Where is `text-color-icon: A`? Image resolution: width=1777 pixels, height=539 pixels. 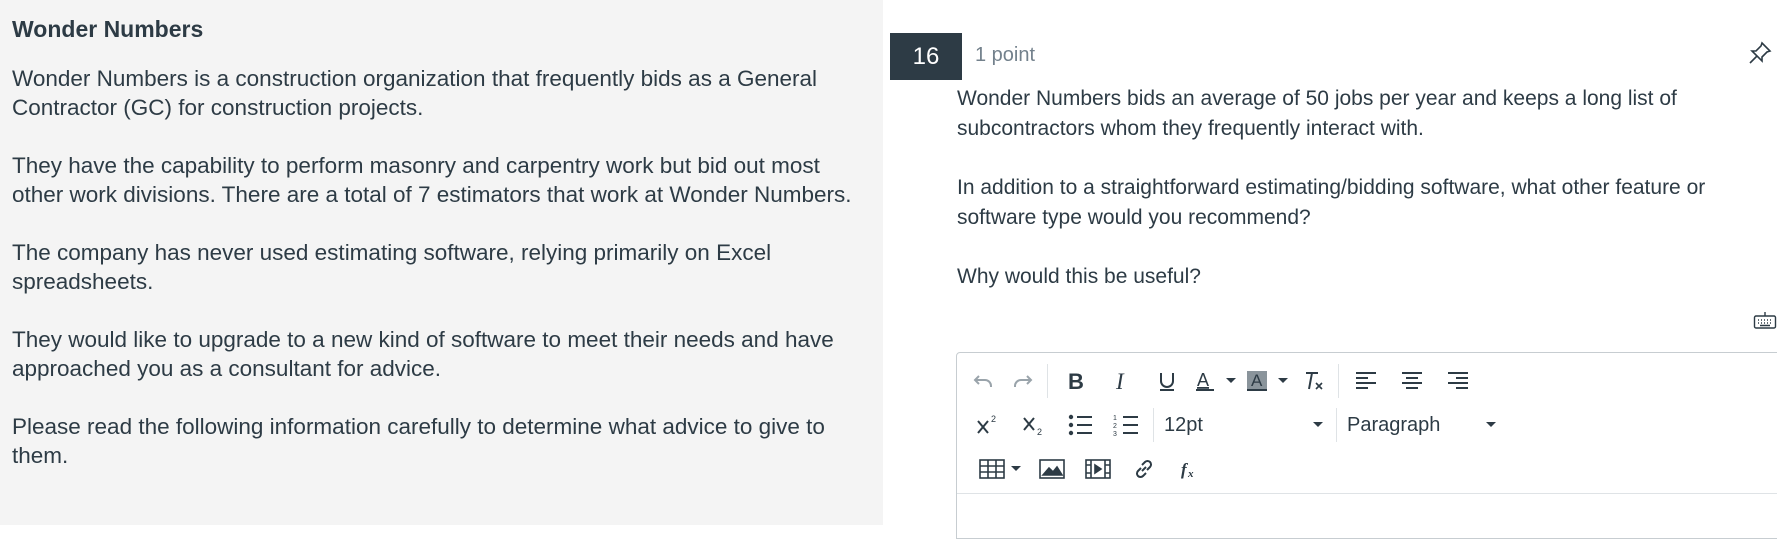 text-color-icon: A is located at coordinates (1205, 381).